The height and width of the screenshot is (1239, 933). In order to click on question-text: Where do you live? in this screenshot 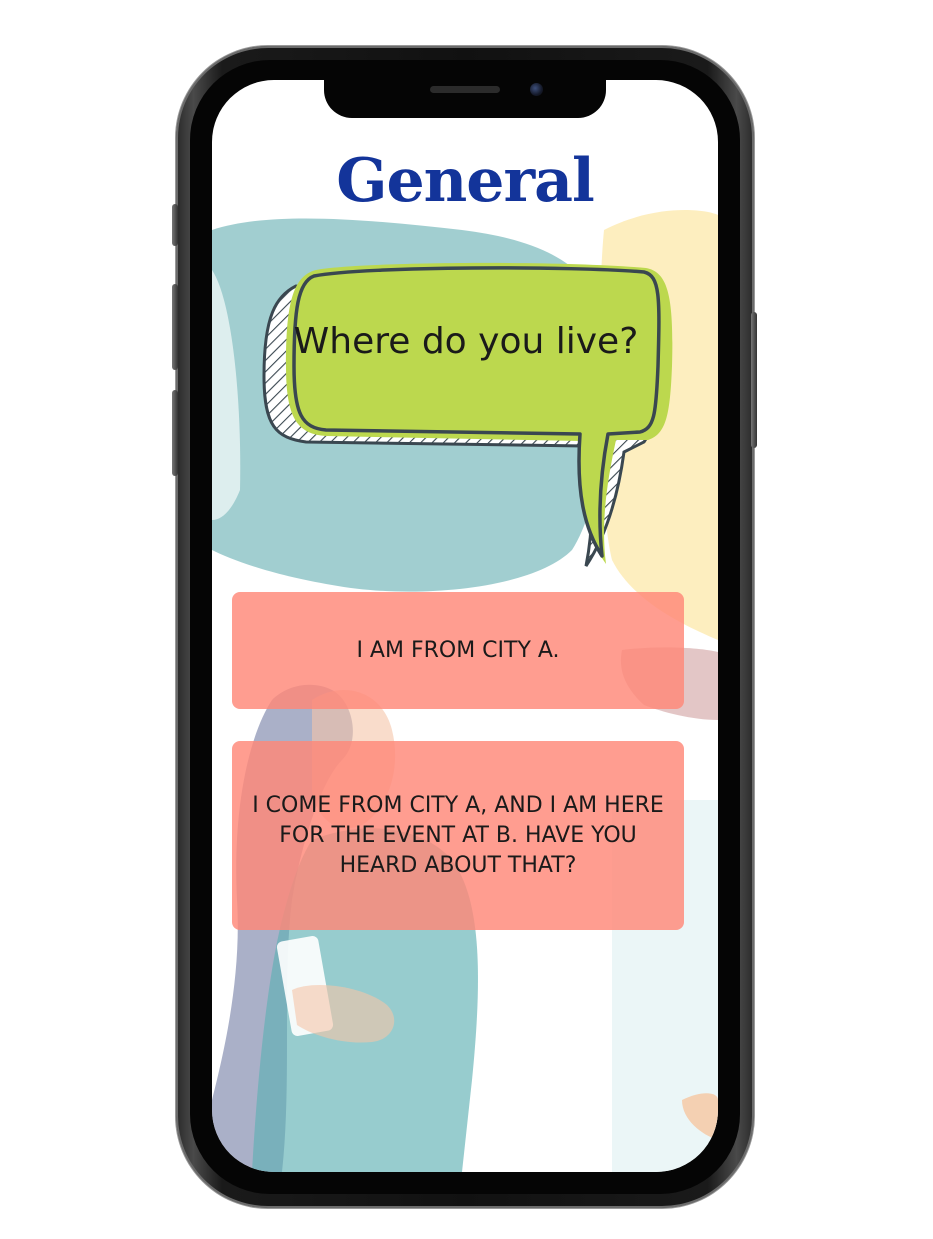, I will do `click(466, 341)`.